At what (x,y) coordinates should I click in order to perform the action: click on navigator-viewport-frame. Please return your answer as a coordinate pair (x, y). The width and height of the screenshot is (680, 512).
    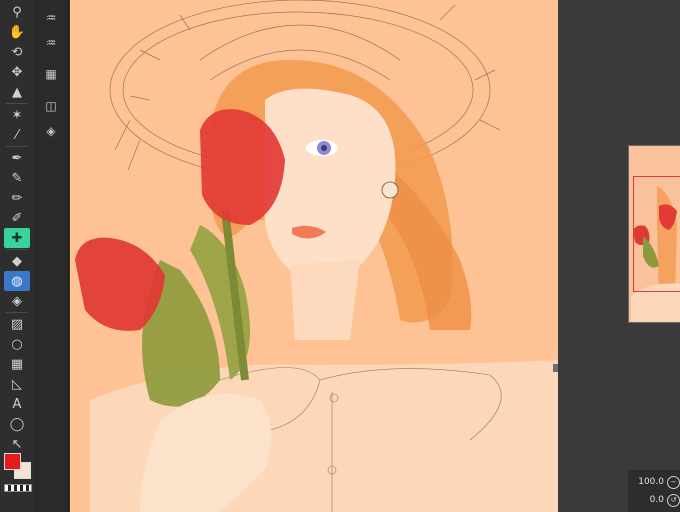
    Looking at the image, I should click on (656, 234).